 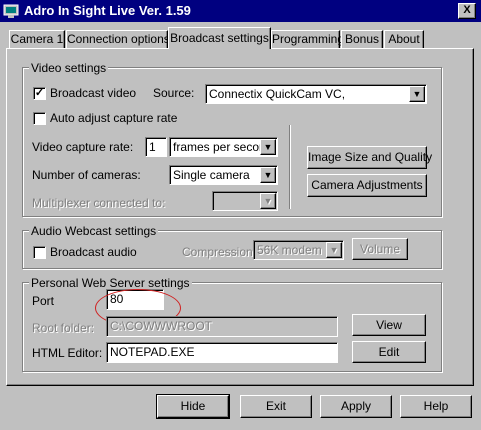 What do you see at coordinates (334, 250) in the screenshot?
I see `compression-dropdown-button: ▼` at bounding box center [334, 250].